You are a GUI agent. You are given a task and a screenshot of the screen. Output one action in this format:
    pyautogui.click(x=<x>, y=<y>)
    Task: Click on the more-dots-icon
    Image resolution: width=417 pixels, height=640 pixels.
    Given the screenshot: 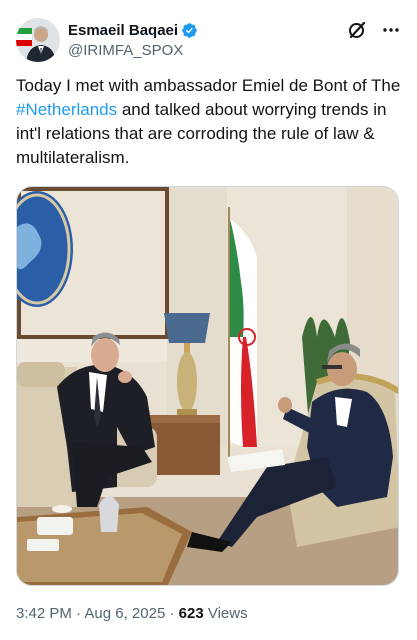 What is the action you would take?
    pyautogui.click(x=391, y=30)
    